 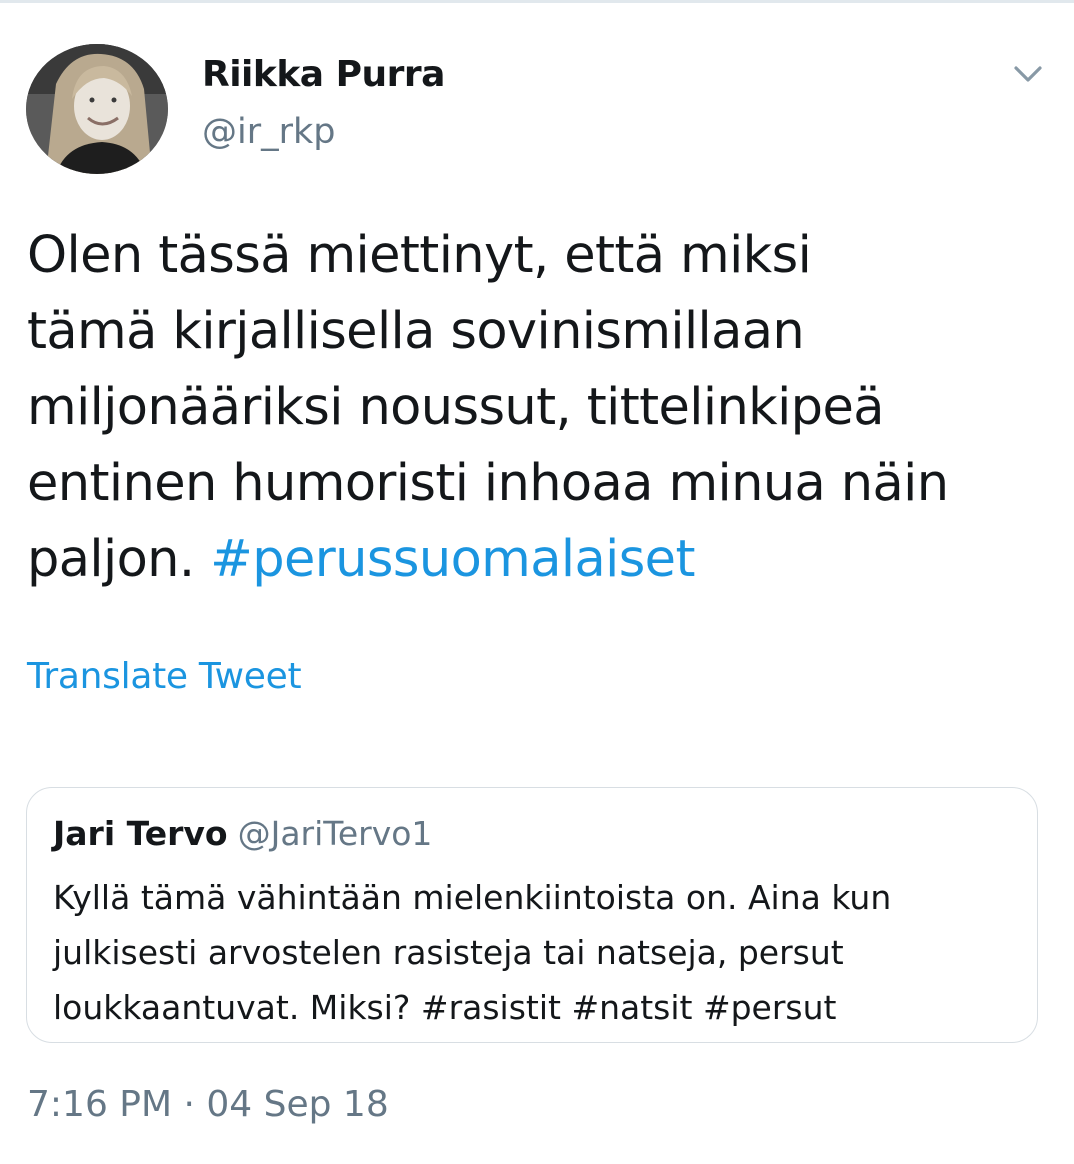 What do you see at coordinates (455, 407) in the screenshot?
I see `tweet-text-line: miljonääriksi noussut, tittelinkipeä` at bounding box center [455, 407].